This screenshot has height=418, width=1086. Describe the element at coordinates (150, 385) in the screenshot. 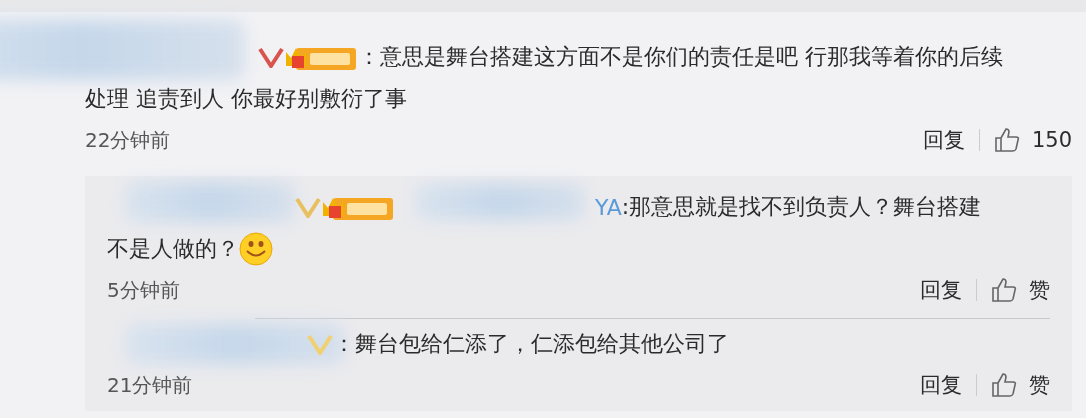

I see `timestamp: 21分钟前` at that location.